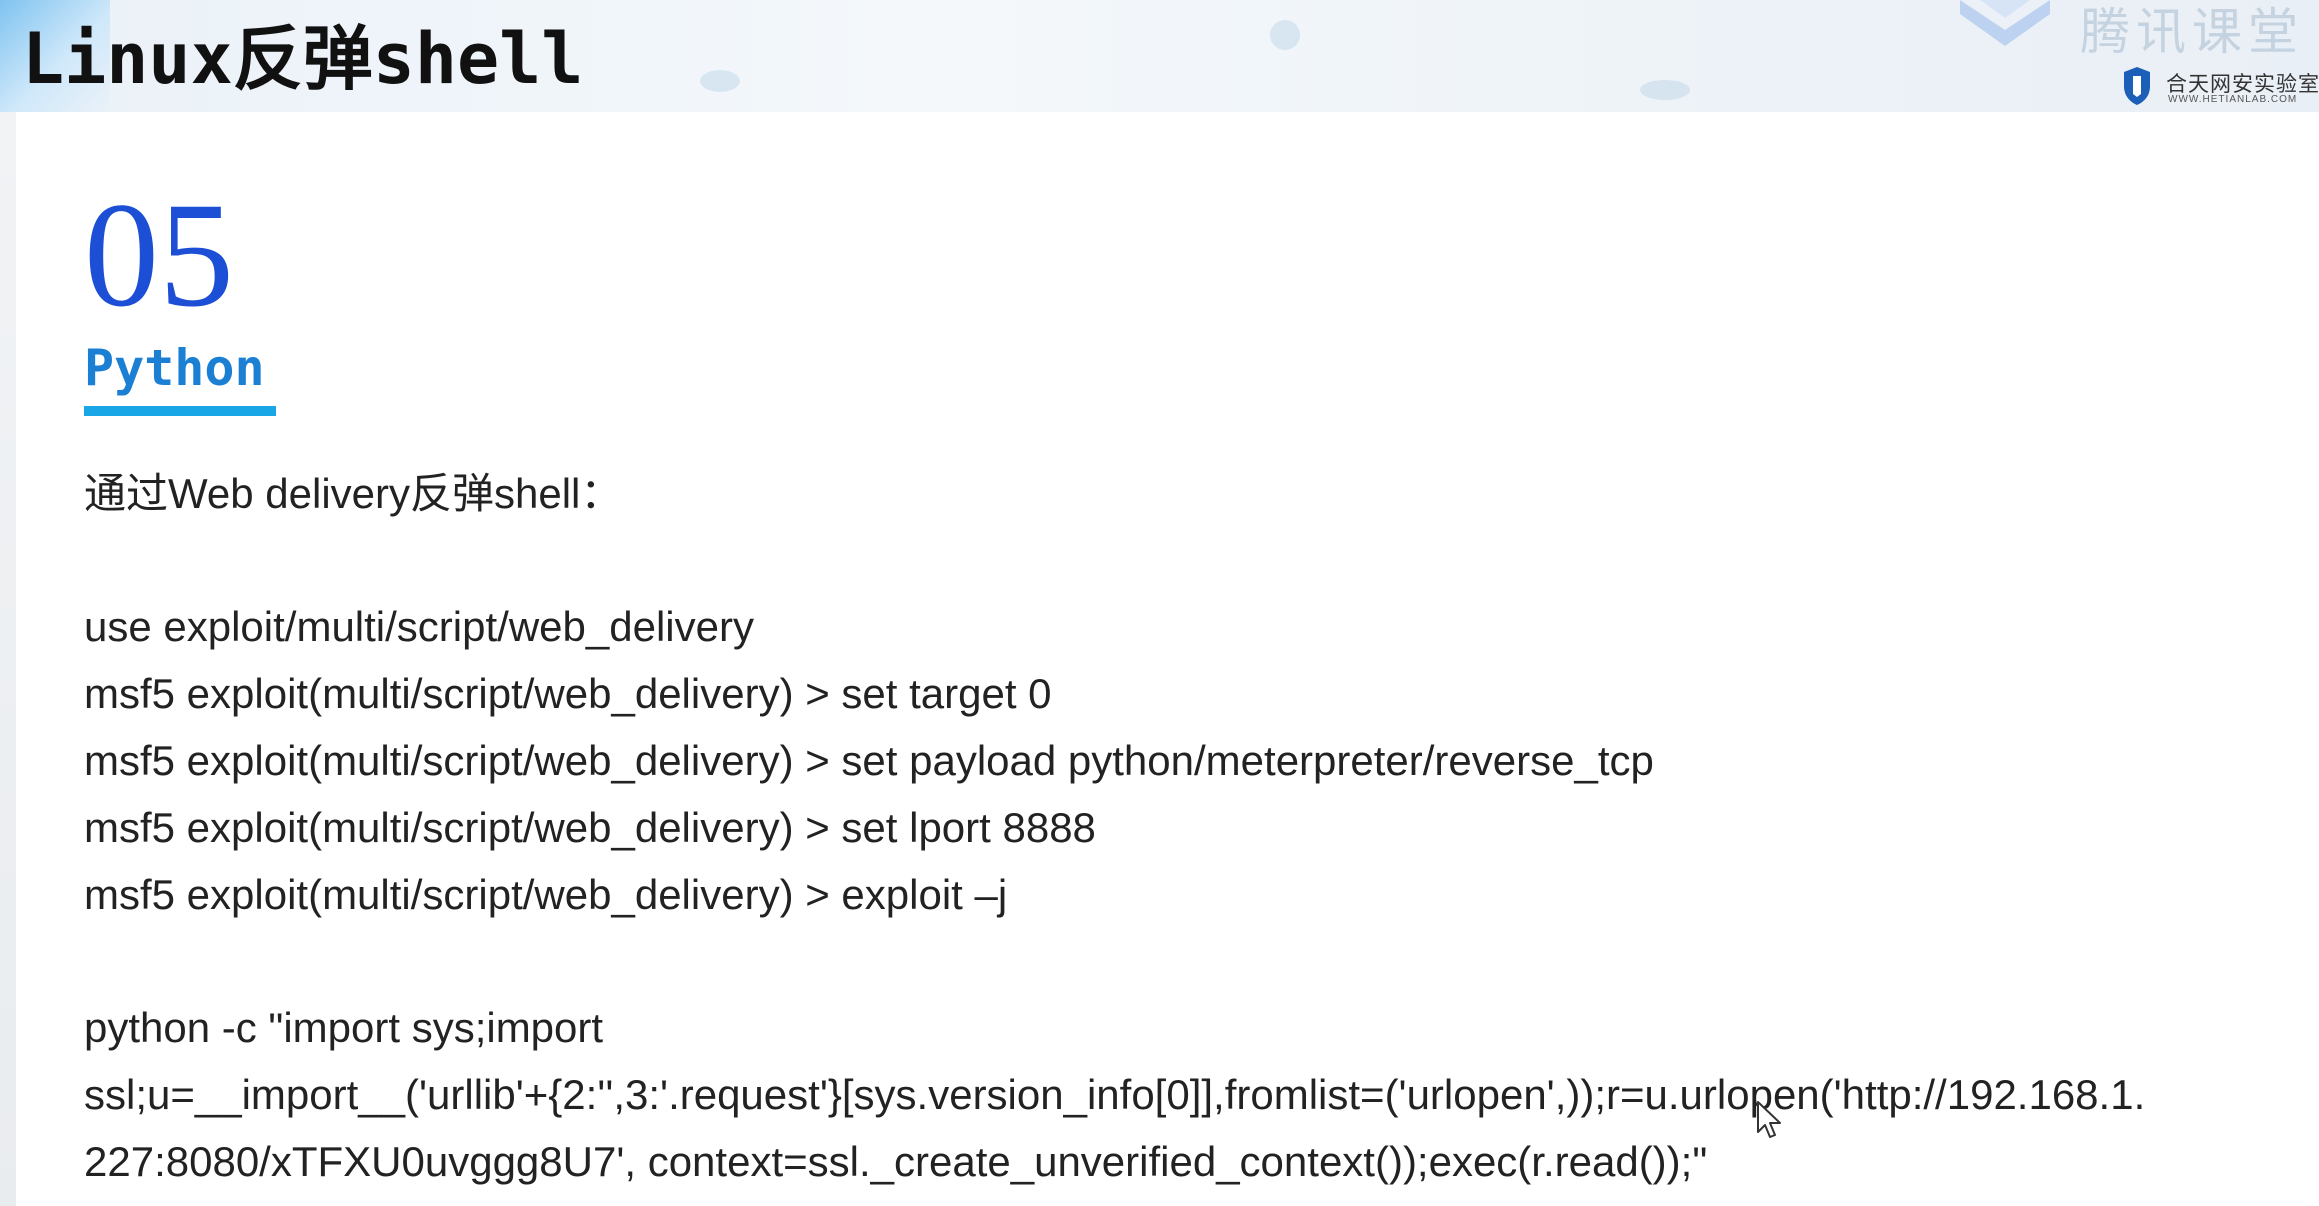 Image resolution: width=2319 pixels, height=1206 pixels. What do you see at coordinates (2233, 99) in the screenshot?
I see `lab-site: WWW.HETIANLAB.COM` at bounding box center [2233, 99].